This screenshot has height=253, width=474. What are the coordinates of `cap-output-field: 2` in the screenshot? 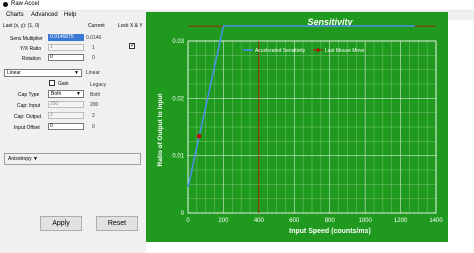 It's located at (66, 115).